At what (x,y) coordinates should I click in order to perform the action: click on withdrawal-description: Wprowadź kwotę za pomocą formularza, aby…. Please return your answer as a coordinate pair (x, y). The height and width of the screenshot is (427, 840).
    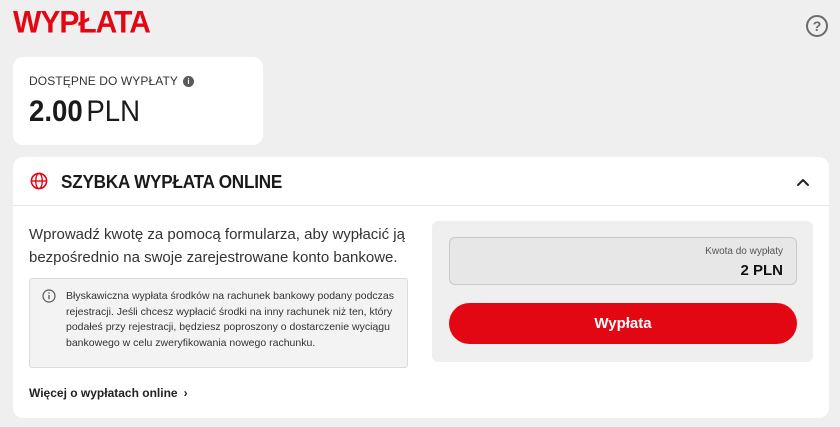
    Looking at the image, I should click on (217, 246).